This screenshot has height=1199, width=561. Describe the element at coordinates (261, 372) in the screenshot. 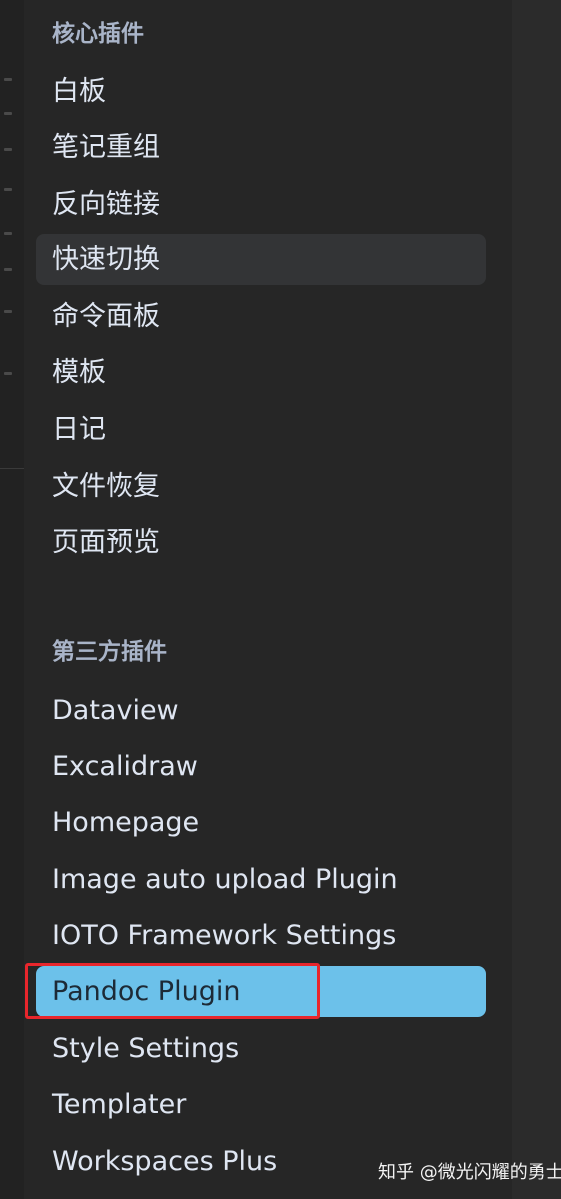

I see `sidebar-item-templates: 模板` at that location.